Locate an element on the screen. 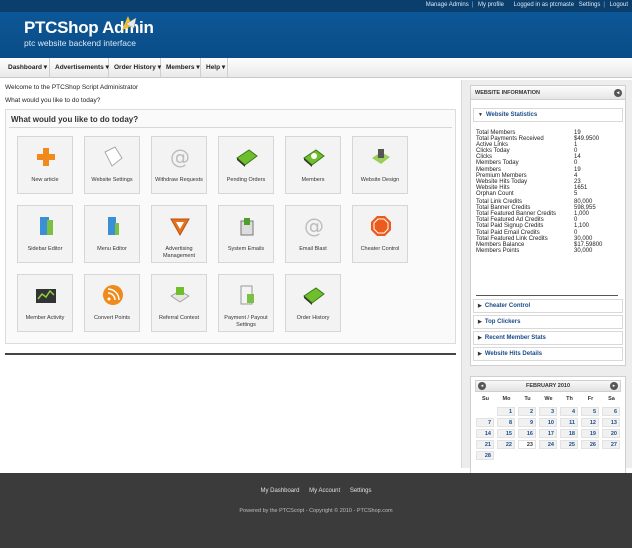 The width and height of the screenshot is (632, 548). calendar-day: 14 is located at coordinates (485, 433).